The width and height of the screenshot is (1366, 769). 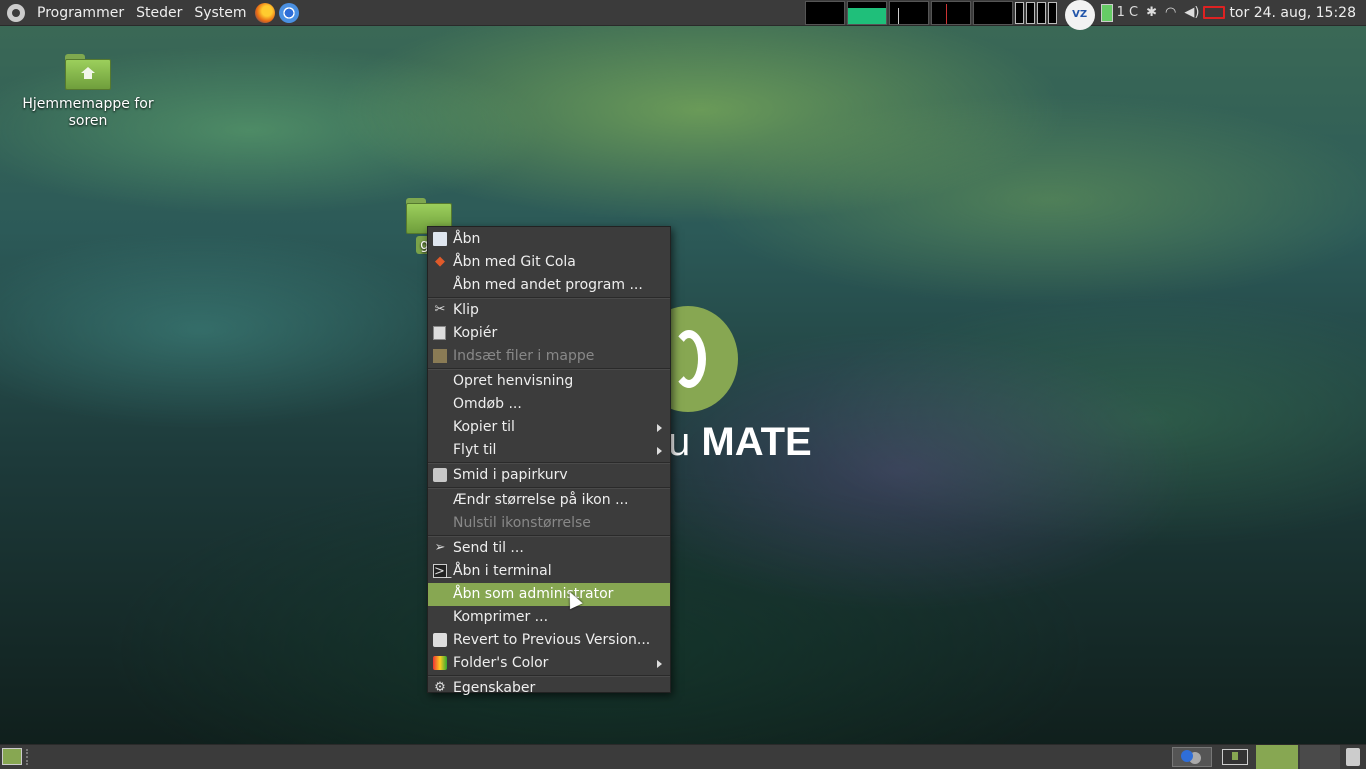 I want to click on trash-applet-icon, so click(x=1353, y=757).